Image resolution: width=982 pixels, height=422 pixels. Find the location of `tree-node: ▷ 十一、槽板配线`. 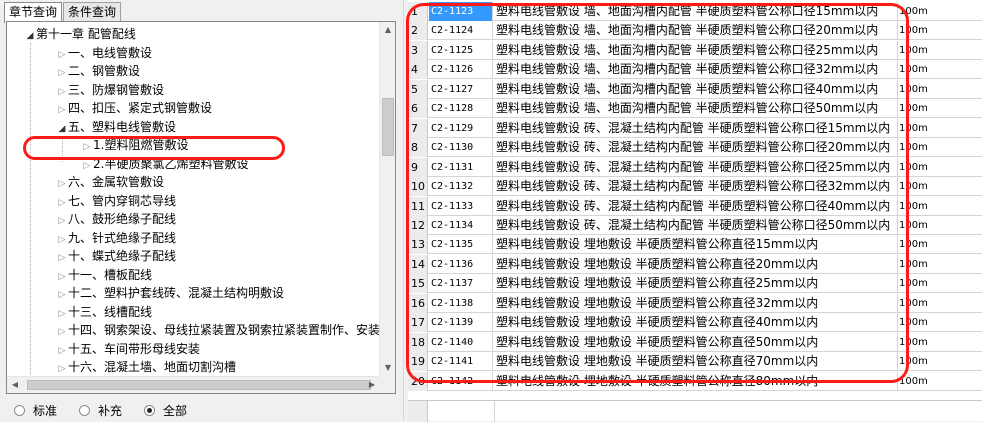

tree-node: ▷ 十一、槽板配线 is located at coordinates (104, 275).